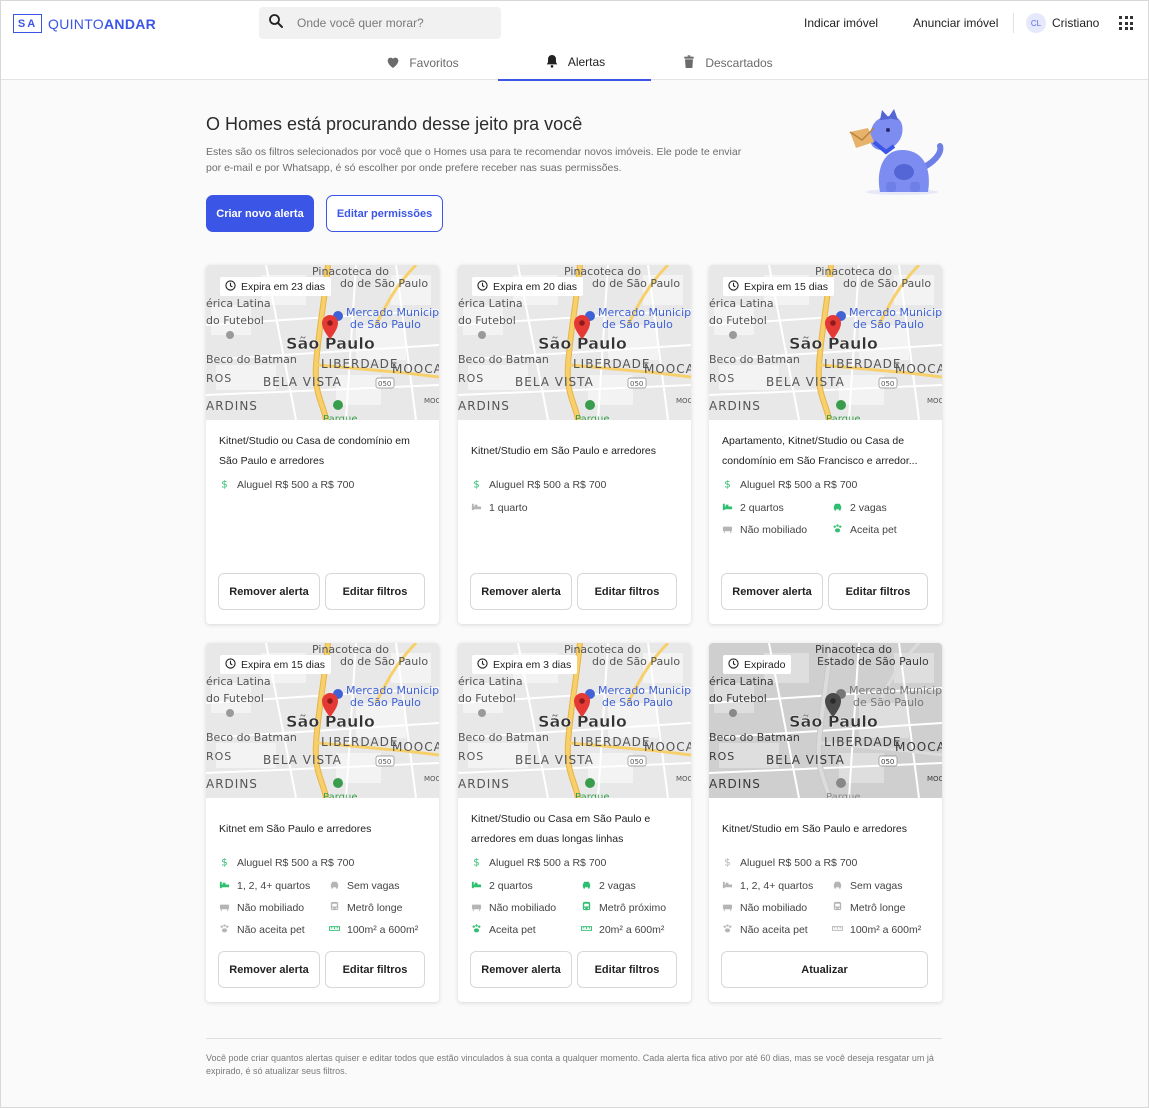 The image size is (1149, 1108). Describe the element at coordinates (955, 23) in the screenshot. I see `anunciar-imovel-link: Anunciar imóvel` at that location.